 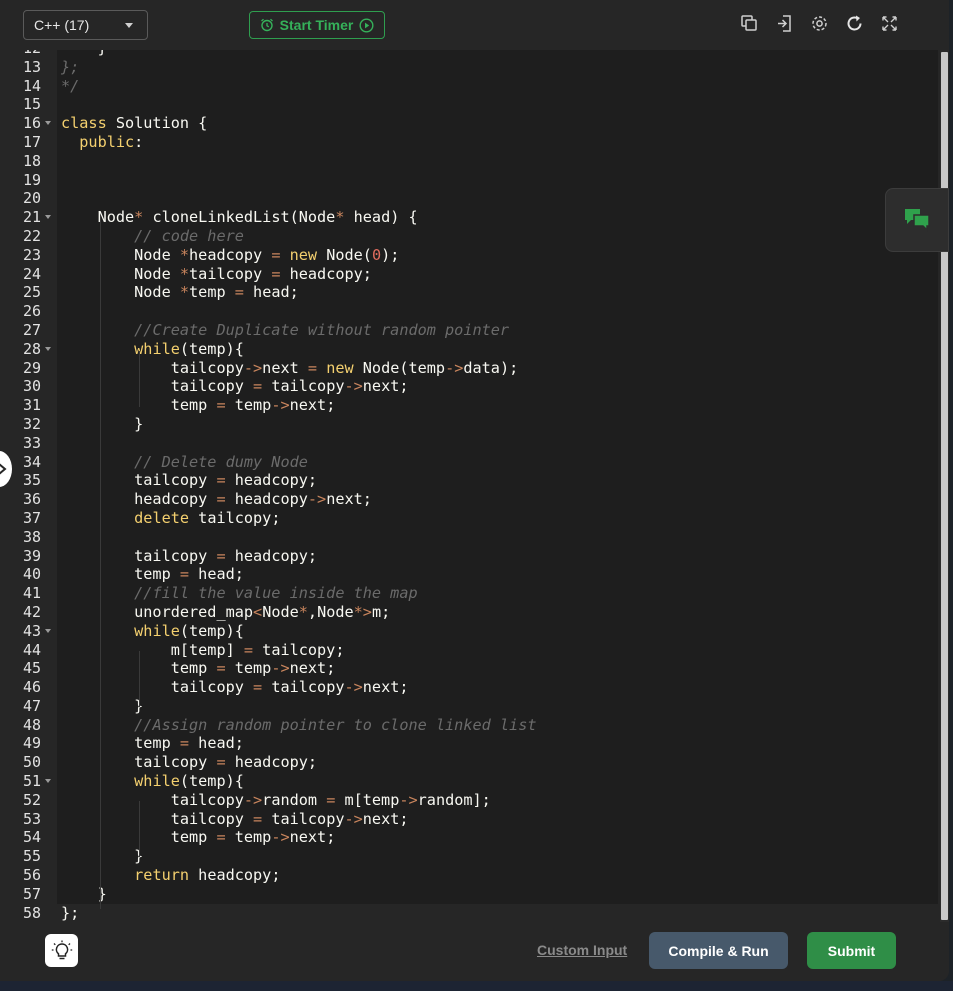 What do you see at coordinates (469, 54) in the screenshot?
I see `code-line: 12 }` at bounding box center [469, 54].